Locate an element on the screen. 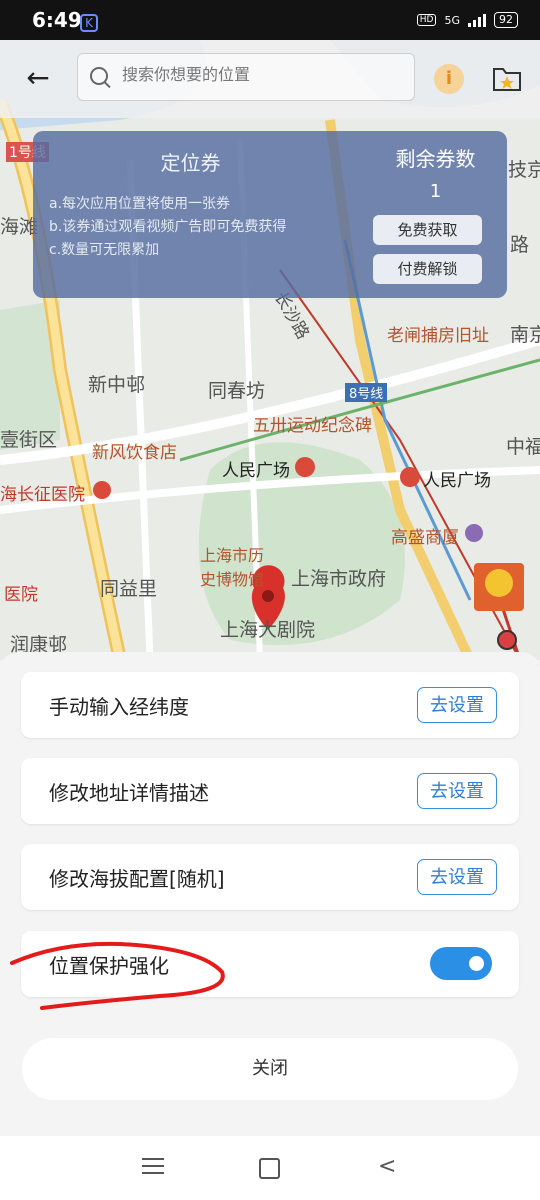  map-label: 上海市历 is located at coordinates (232, 555).